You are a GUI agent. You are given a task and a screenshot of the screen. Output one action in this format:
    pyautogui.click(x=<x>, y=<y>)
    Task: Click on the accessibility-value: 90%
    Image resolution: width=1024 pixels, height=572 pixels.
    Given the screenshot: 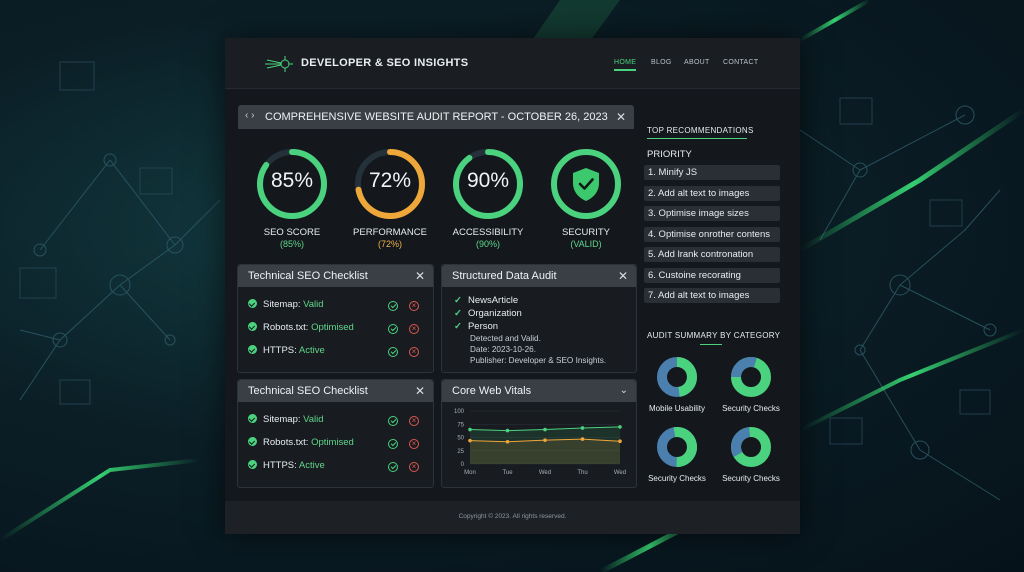 What is the action you would take?
    pyautogui.click(x=488, y=180)
    